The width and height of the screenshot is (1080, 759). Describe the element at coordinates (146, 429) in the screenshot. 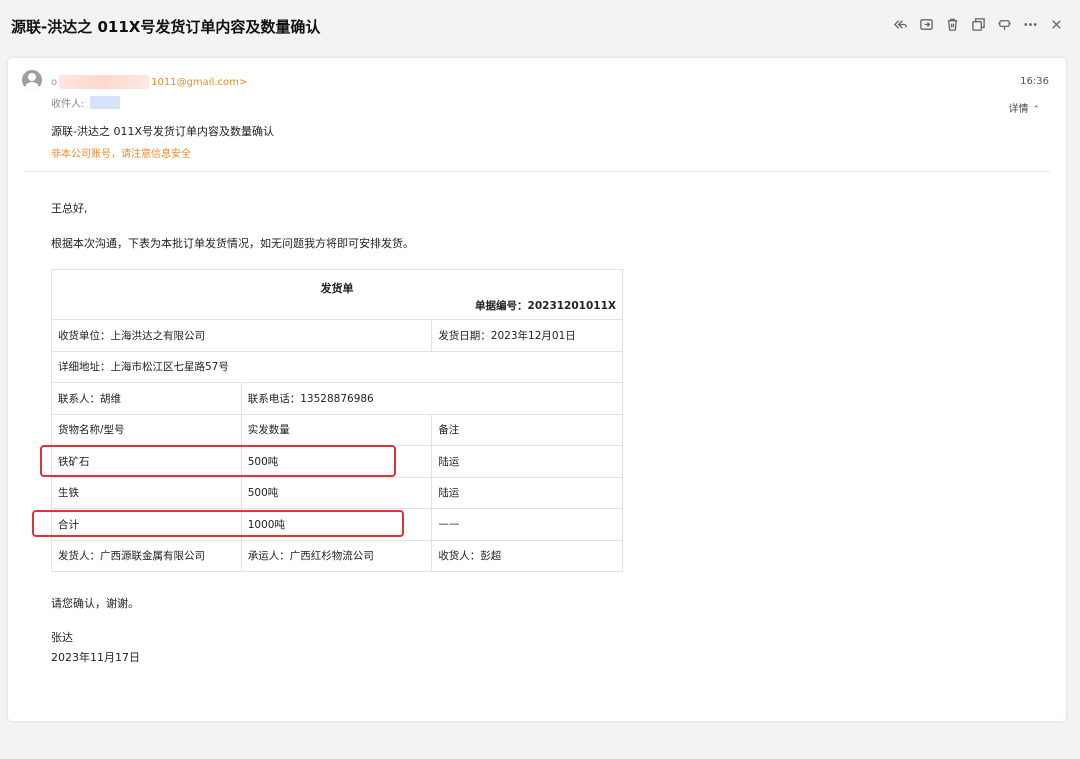

I see `header-goods: 货物名称/型号` at that location.